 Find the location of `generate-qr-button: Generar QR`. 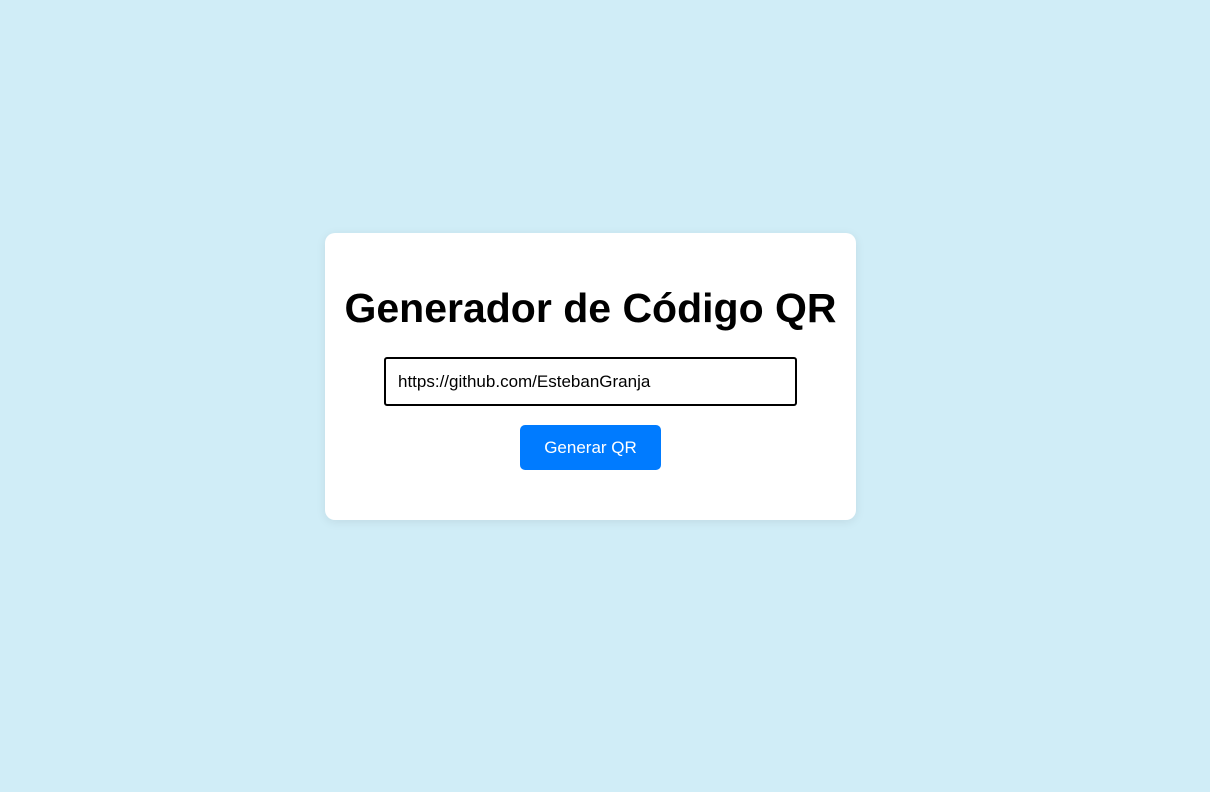

generate-qr-button: Generar QR is located at coordinates (590, 447).